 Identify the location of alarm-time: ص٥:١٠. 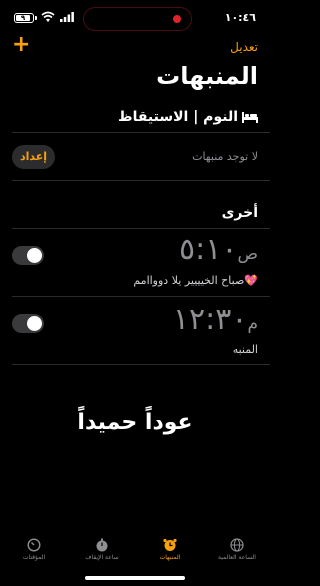
(218, 249).